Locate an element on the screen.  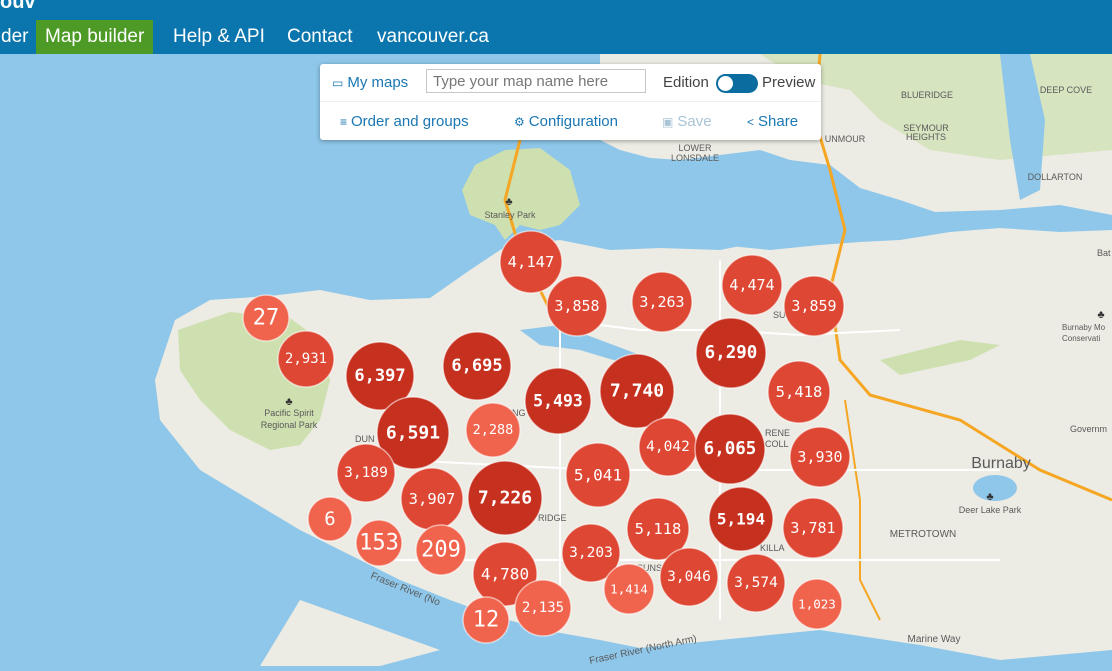
cluster-count-label: 4,474 is located at coordinates (751, 285).